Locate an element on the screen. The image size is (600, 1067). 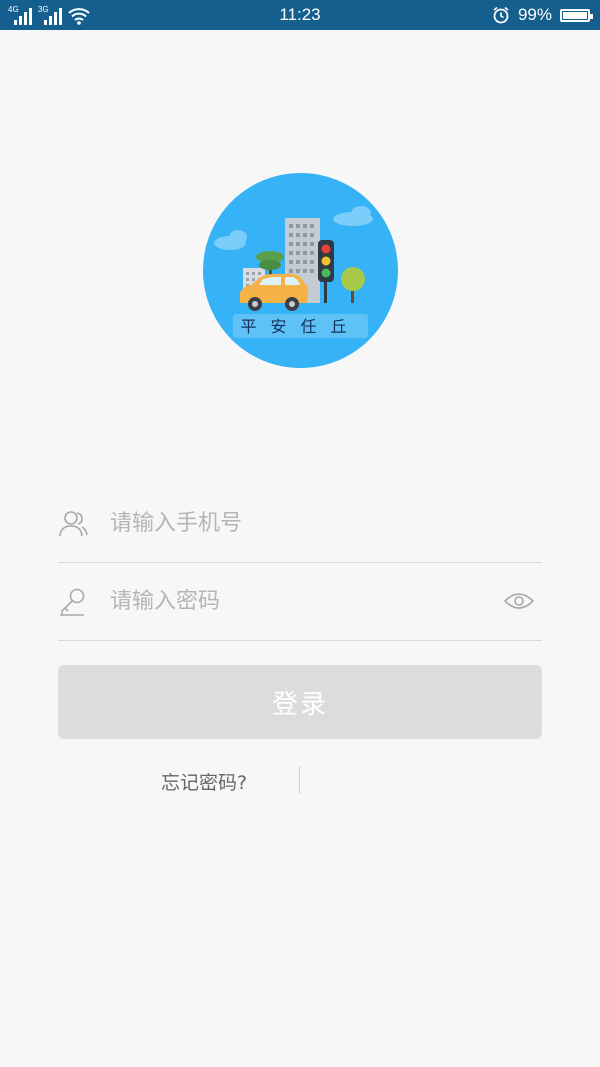
phone-input is located at coordinates (300, 523).